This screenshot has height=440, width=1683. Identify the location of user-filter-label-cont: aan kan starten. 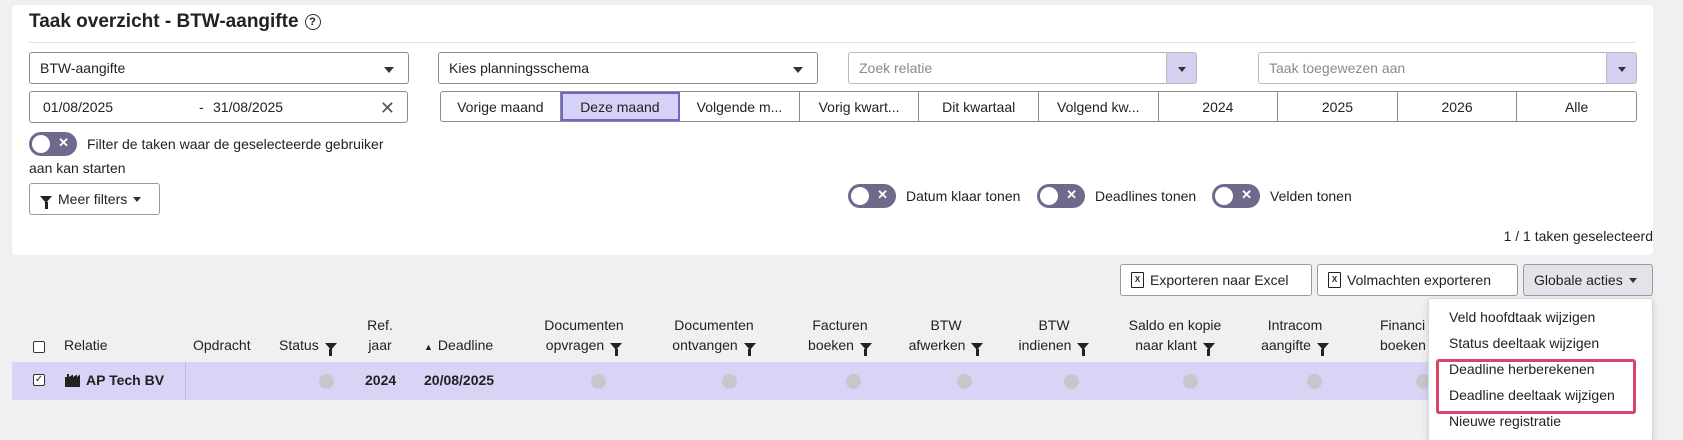
(77, 168).